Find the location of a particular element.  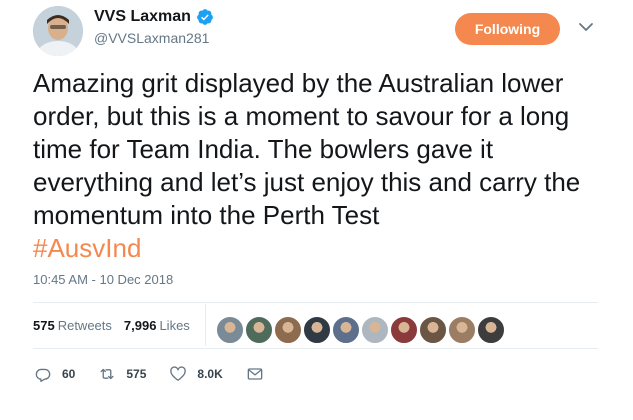

reply-icon is located at coordinates (43, 375).